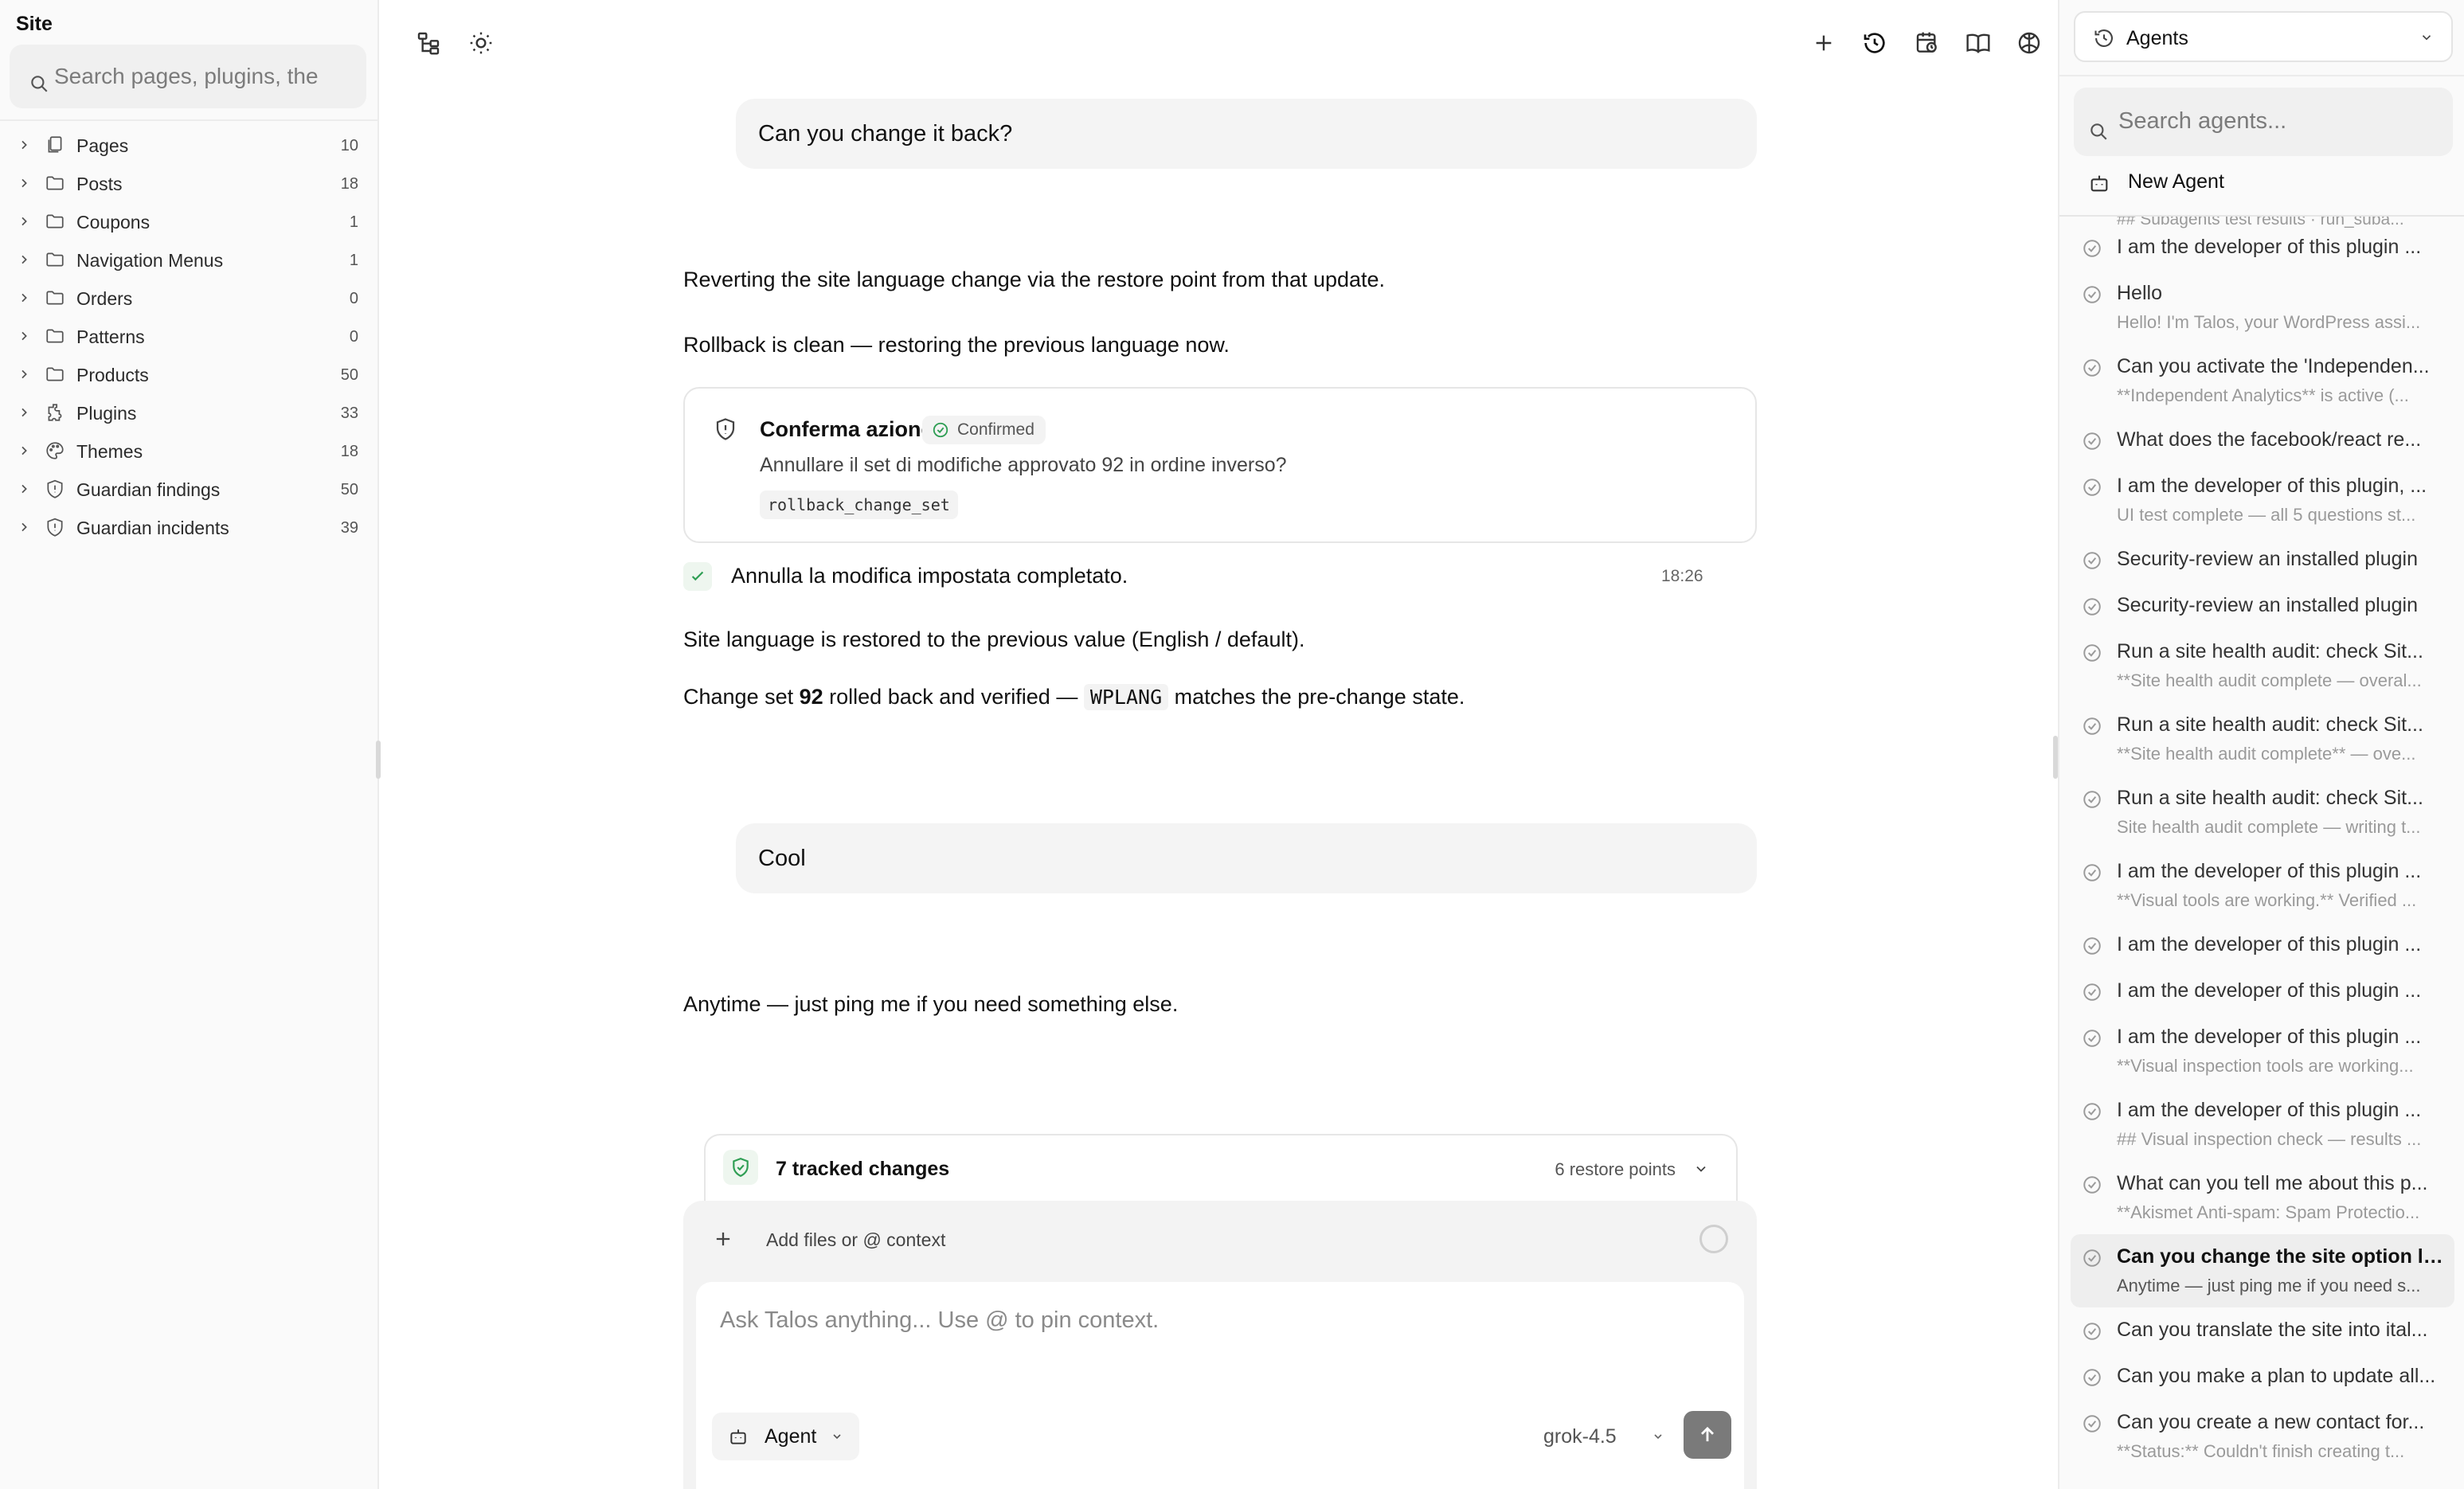  I want to click on new-chat-button, so click(1824, 43).